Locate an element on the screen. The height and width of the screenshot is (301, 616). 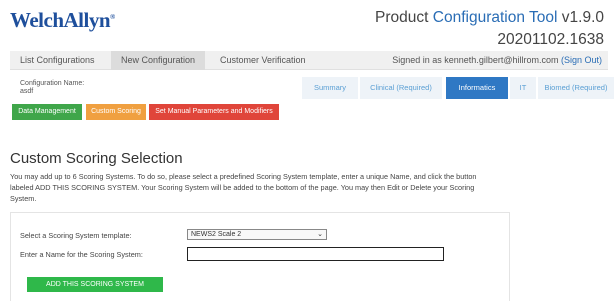
signed-in-text: Signed in as kenneth.gilbert@hillrom.com is located at coordinates (475, 60).